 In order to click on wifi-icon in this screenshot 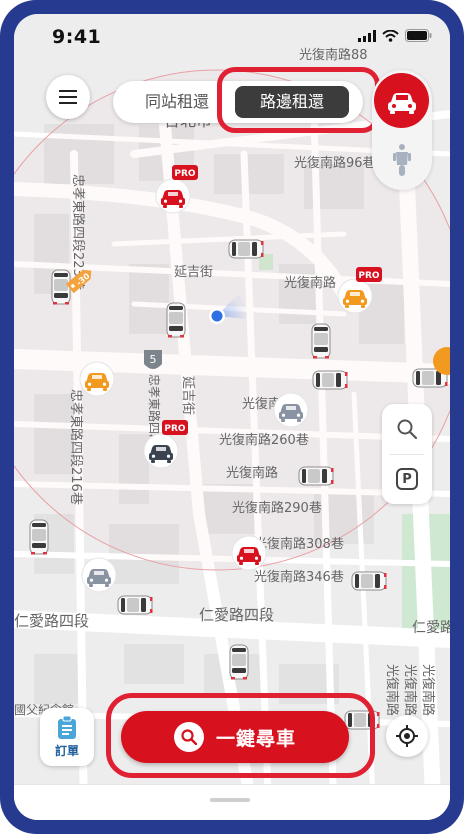, I will do `click(390, 35)`.